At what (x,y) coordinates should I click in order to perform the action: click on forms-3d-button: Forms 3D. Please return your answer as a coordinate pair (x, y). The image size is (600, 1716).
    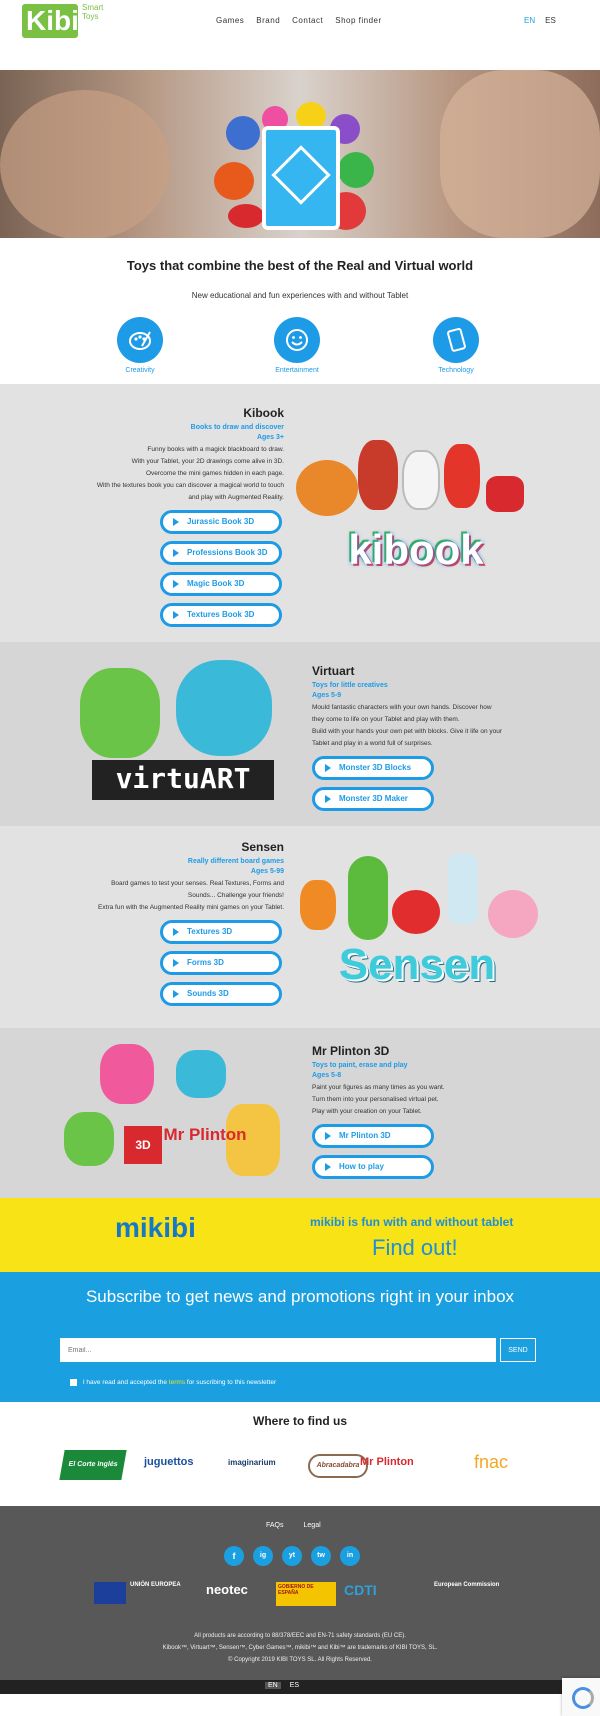
    Looking at the image, I should click on (221, 963).